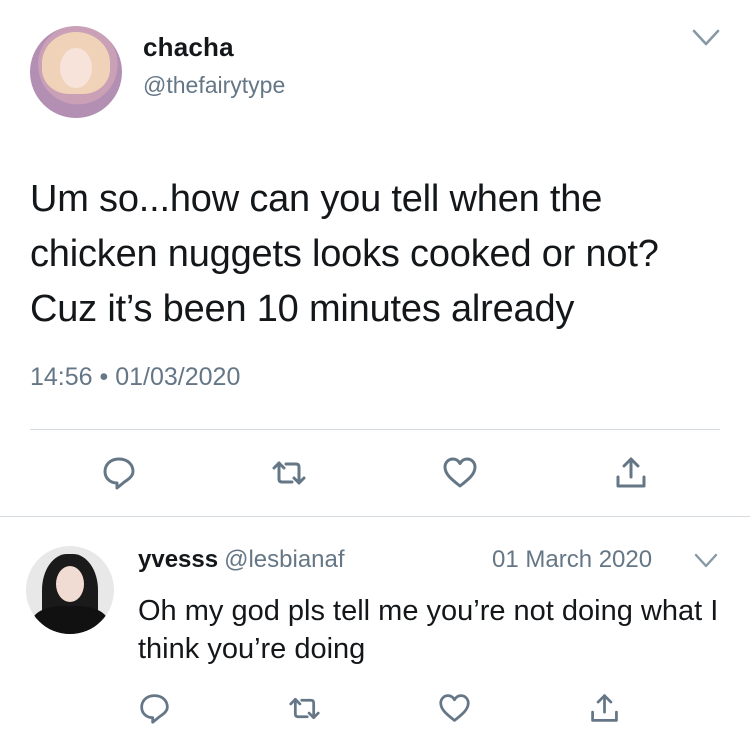 The width and height of the screenshot is (750, 749). Describe the element at coordinates (61, 377) in the screenshot. I see `tweet-time: 14:56` at that location.